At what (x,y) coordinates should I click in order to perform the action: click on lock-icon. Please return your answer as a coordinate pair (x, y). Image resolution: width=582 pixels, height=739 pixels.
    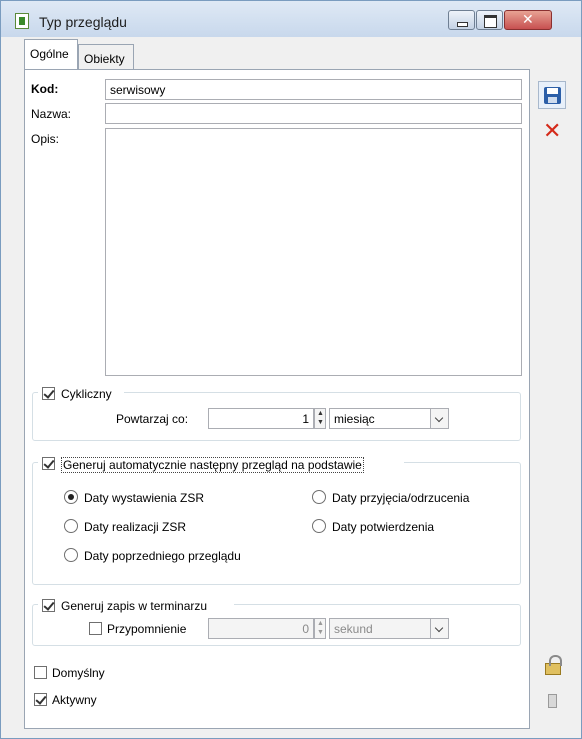
    Looking at the image, I should click on (553, 665).